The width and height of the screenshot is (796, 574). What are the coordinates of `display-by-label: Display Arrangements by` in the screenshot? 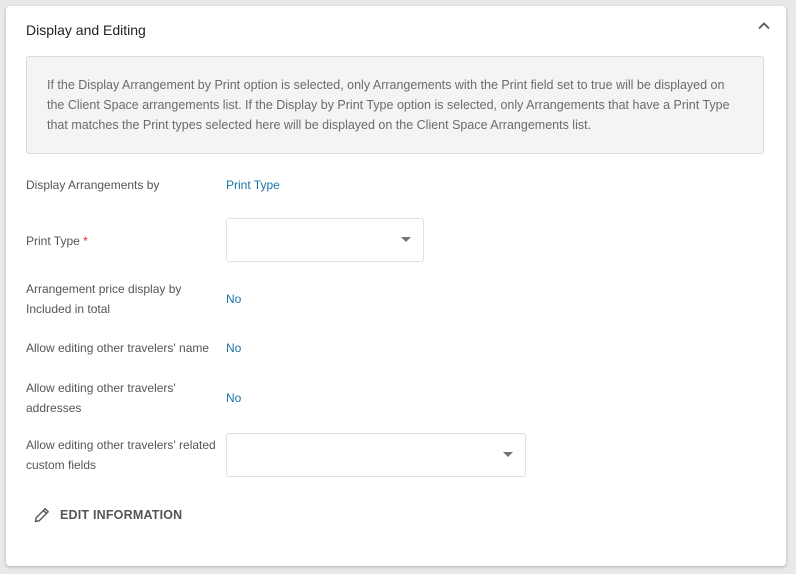 It's located at (93, 185).